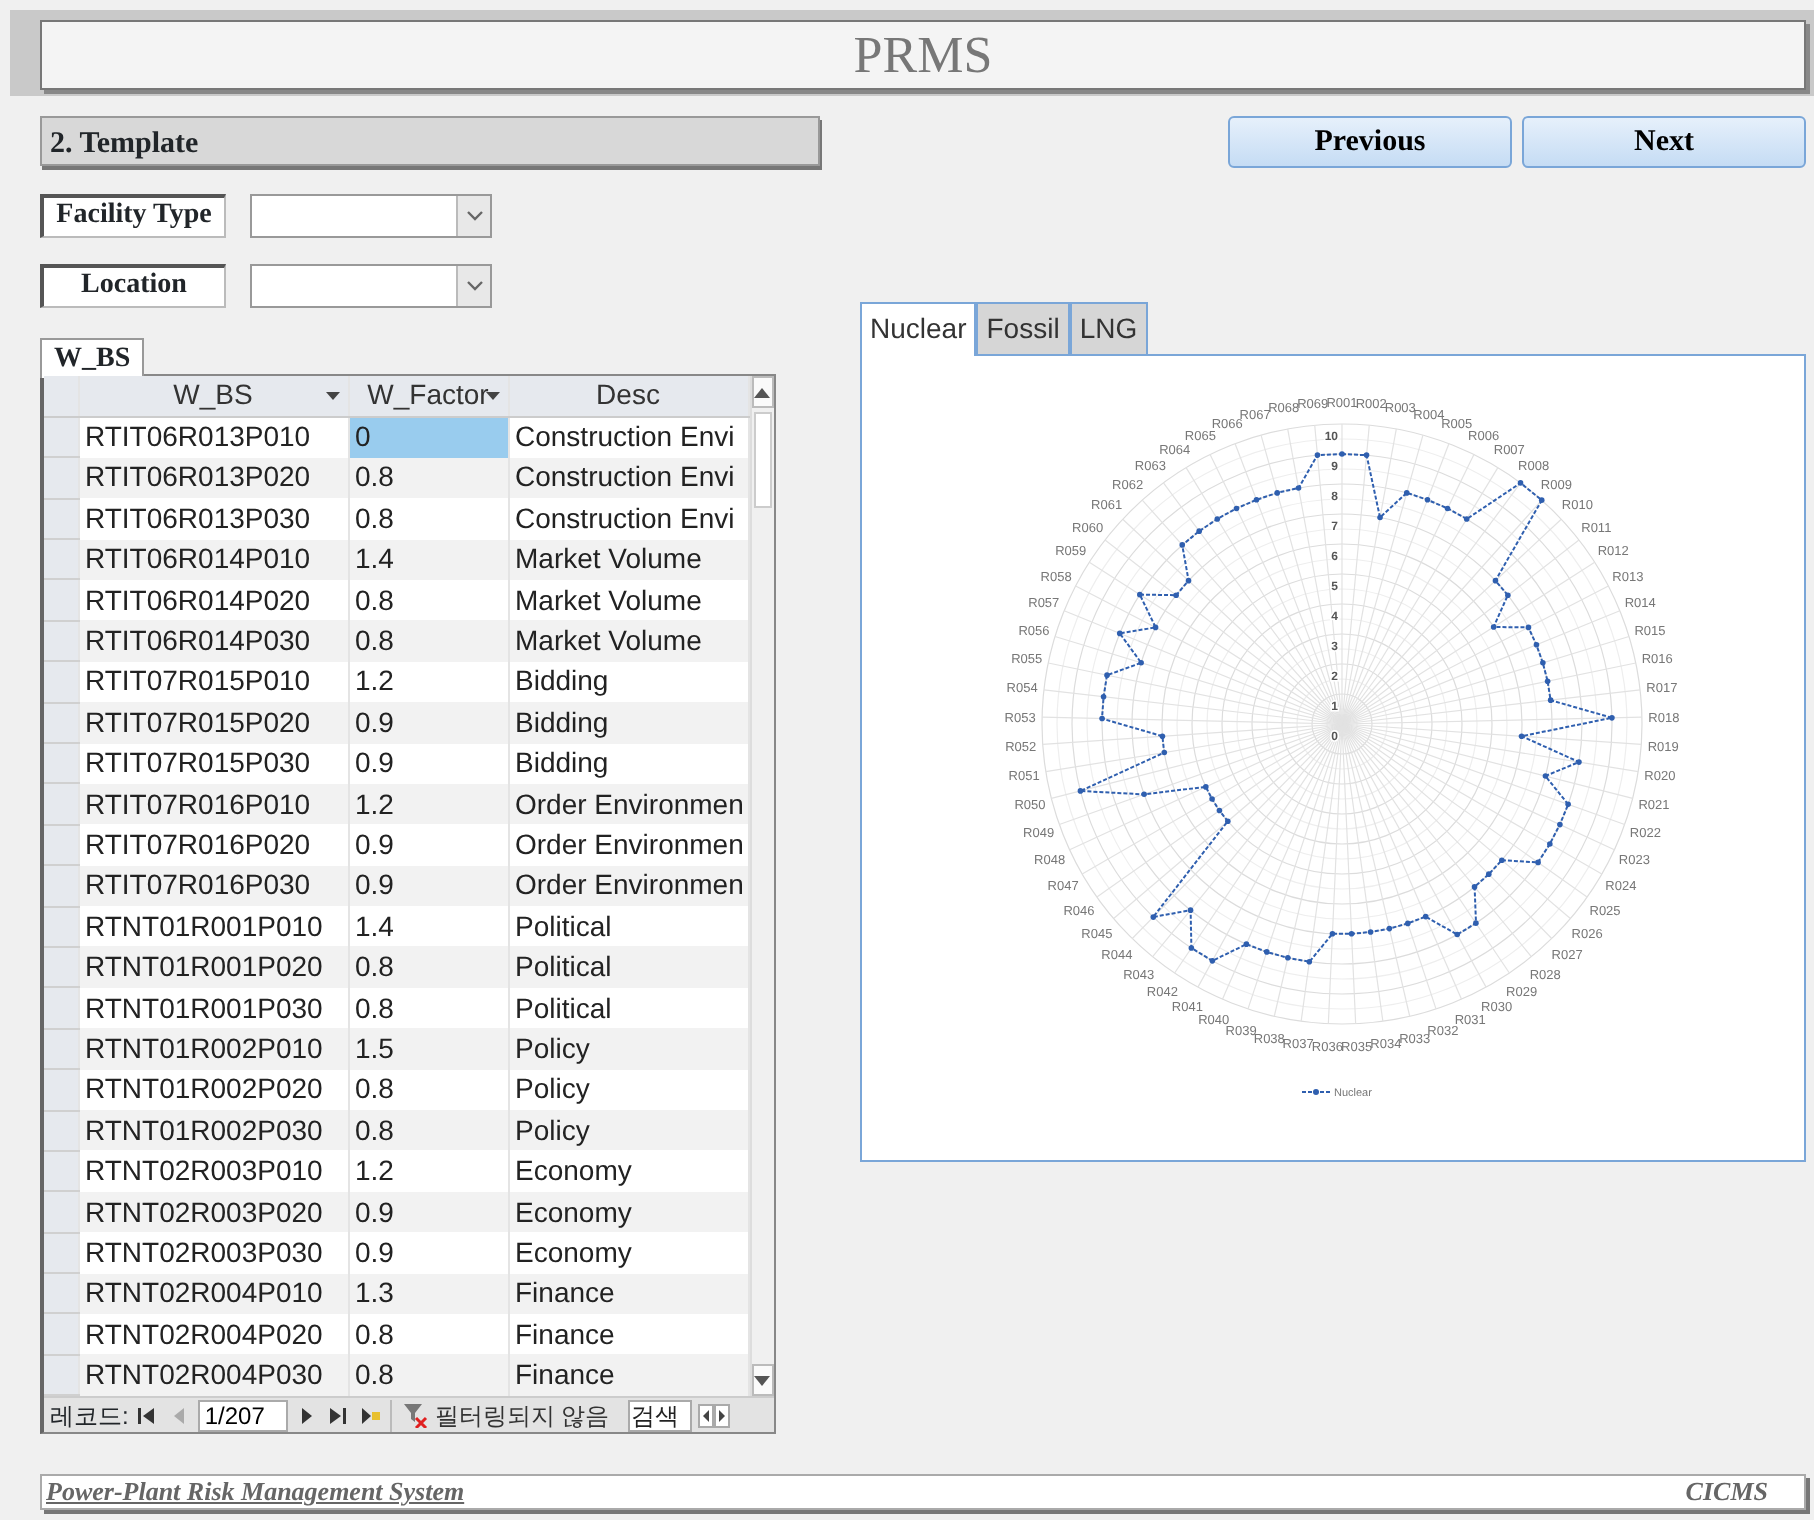 The width and height of the screenshot is (1814, 1520). I want to click on nav-button: Next, so click(1664, 142).